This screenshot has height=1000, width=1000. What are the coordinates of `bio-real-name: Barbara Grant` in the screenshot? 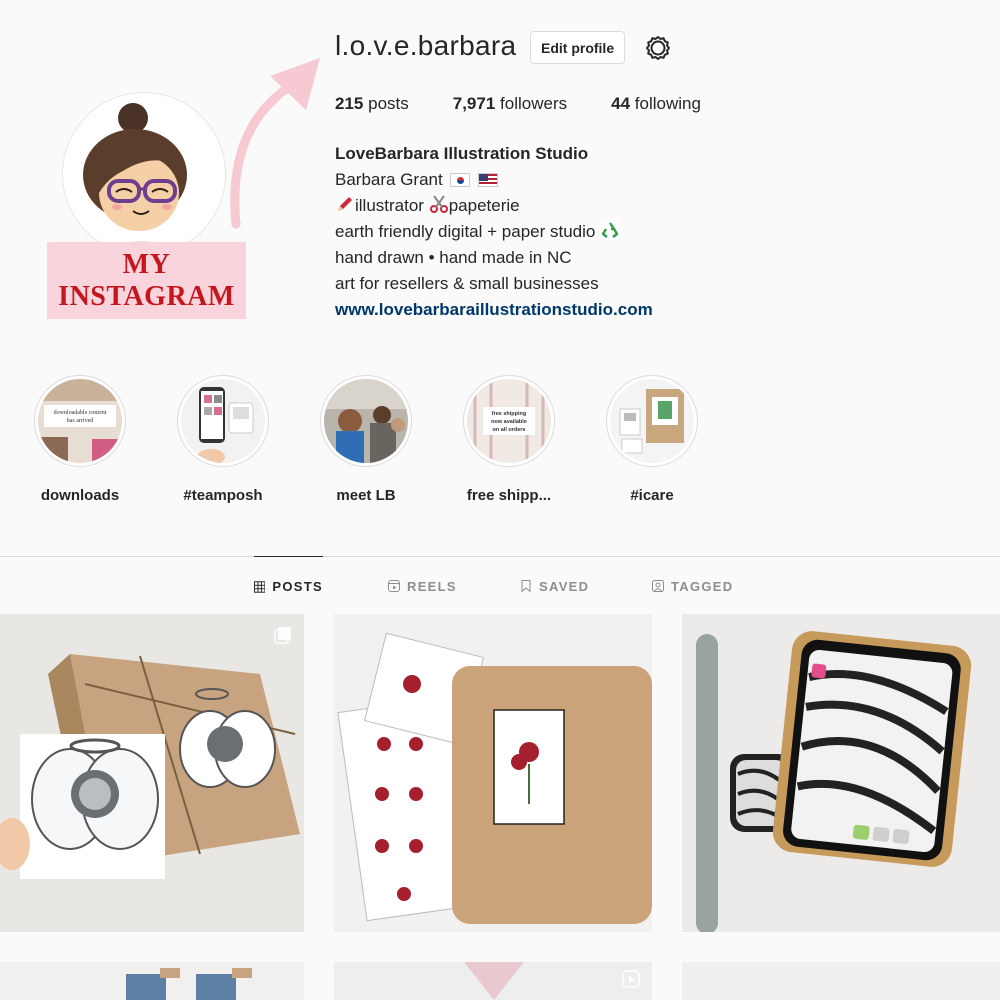 It's located at (389, 179).